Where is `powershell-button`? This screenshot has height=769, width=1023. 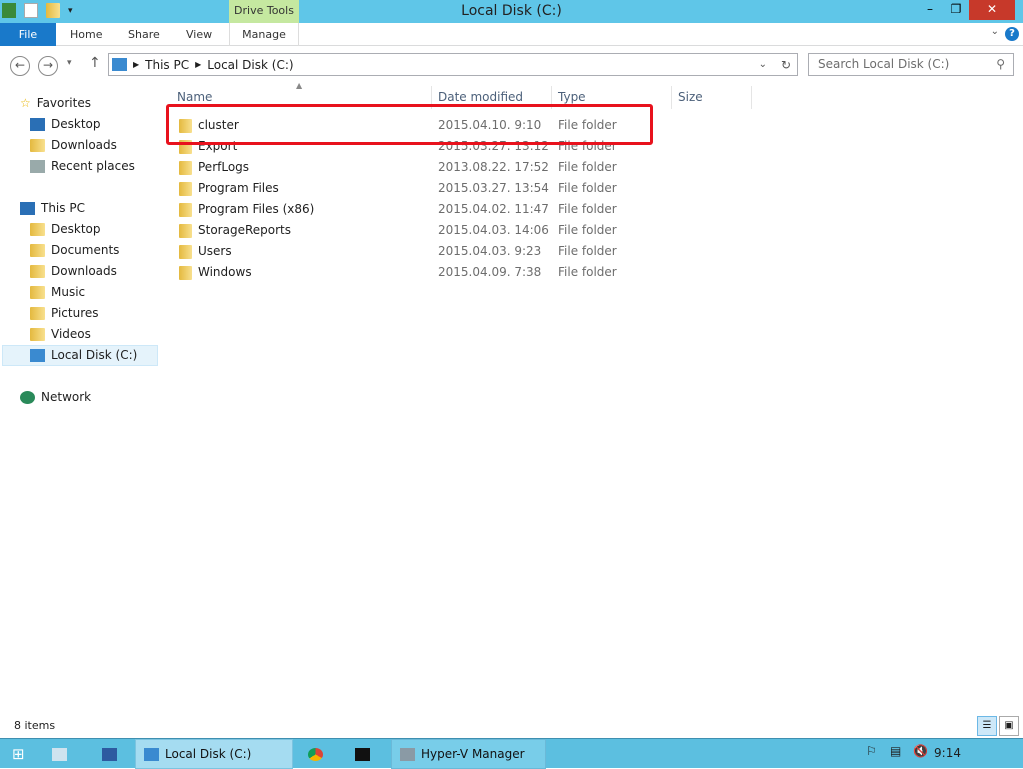
powershell-button is located at coordinates (105, 754).